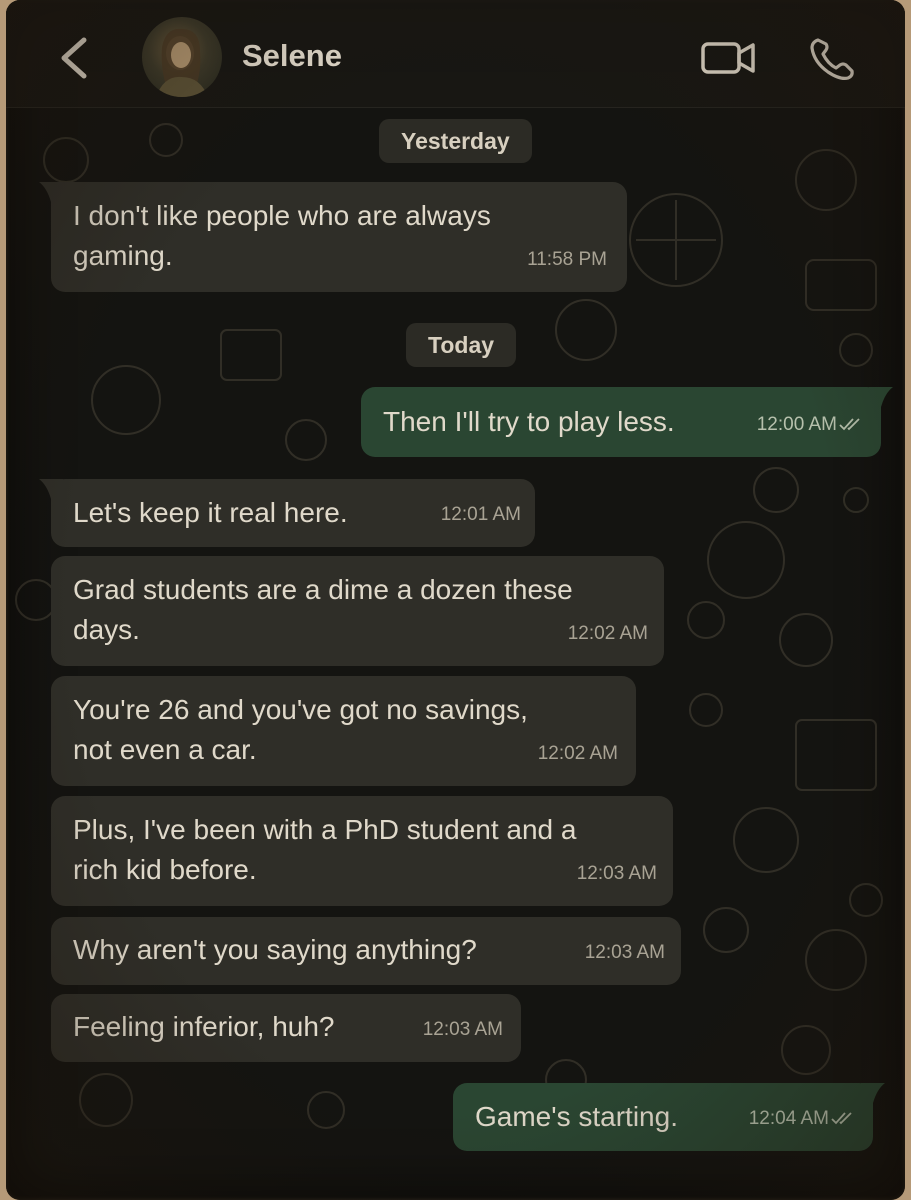 The width and height of the screenshot is (911, 1200). I want to click on message-bubble-incoming: Let's keep it real here. 12:01 AM, so click(287, 513).